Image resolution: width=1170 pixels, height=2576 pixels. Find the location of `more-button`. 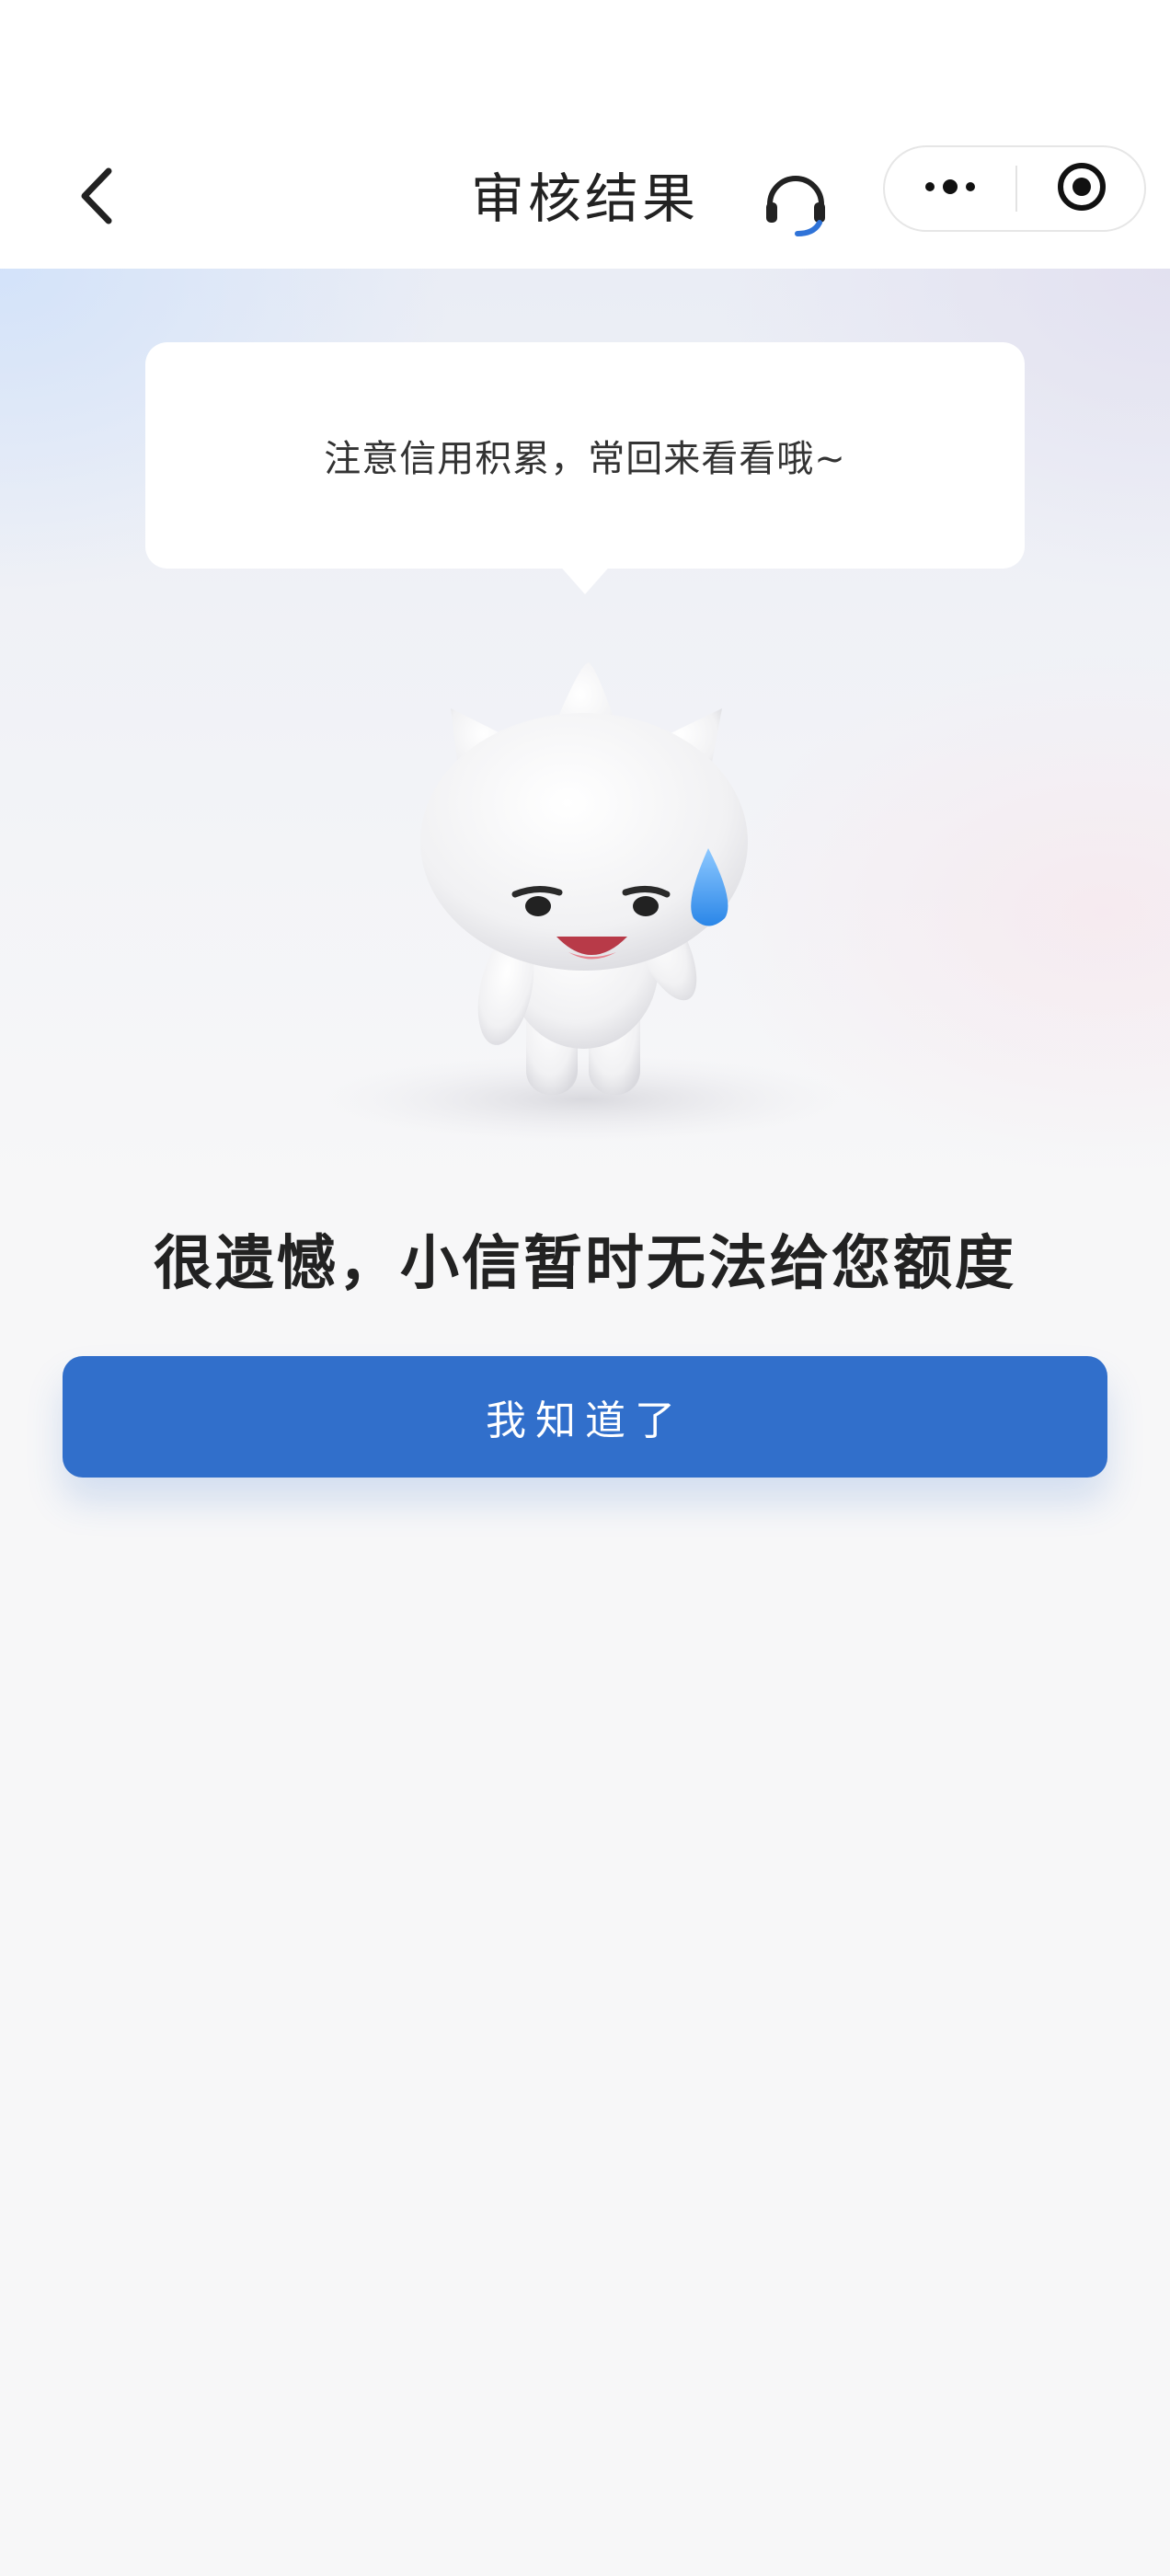

more-button is located at coordinates (950, 188).